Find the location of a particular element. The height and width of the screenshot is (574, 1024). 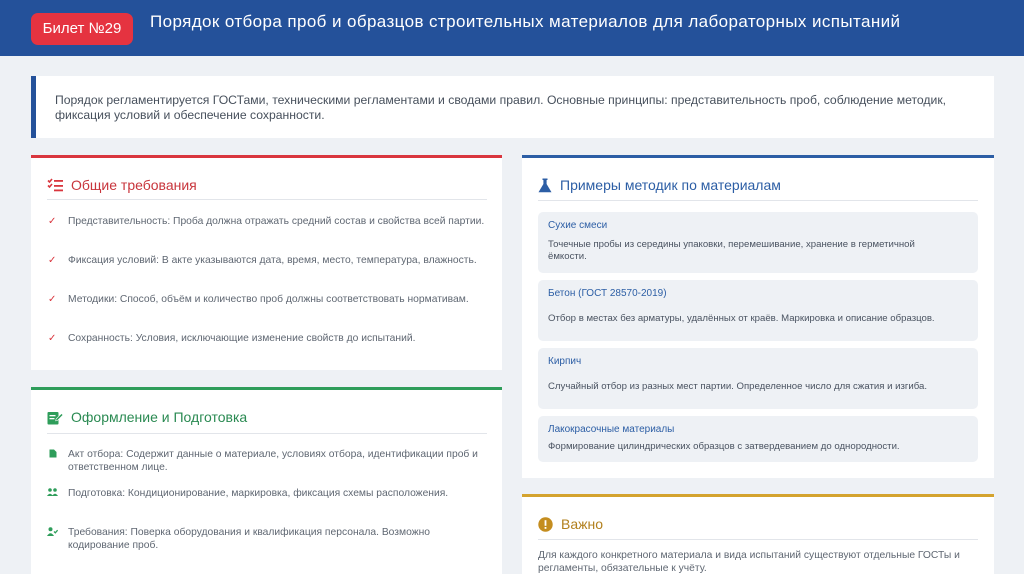

general-requirements-heading: Общие требования is located at coordinates (122, 185).